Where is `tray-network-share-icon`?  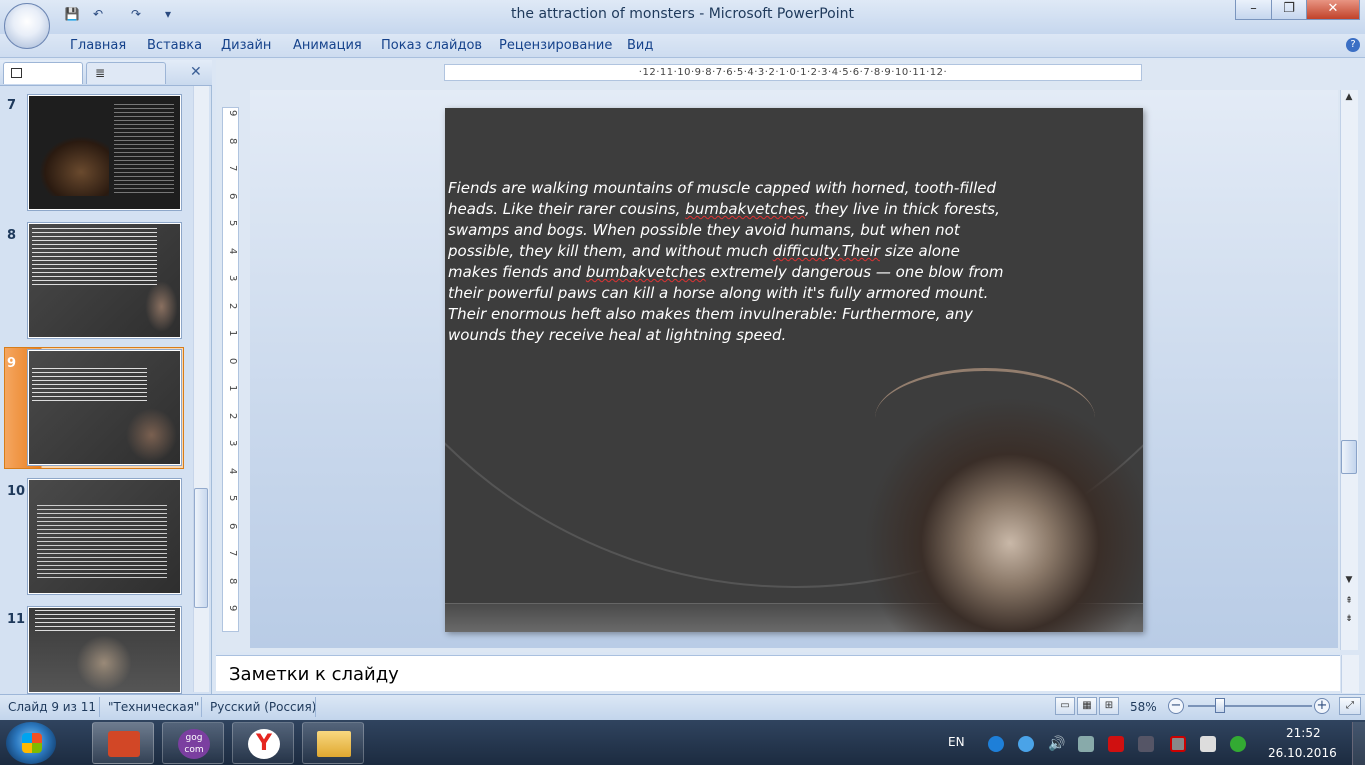
tray-network-share-icon is located at coordinates (1026, 744).